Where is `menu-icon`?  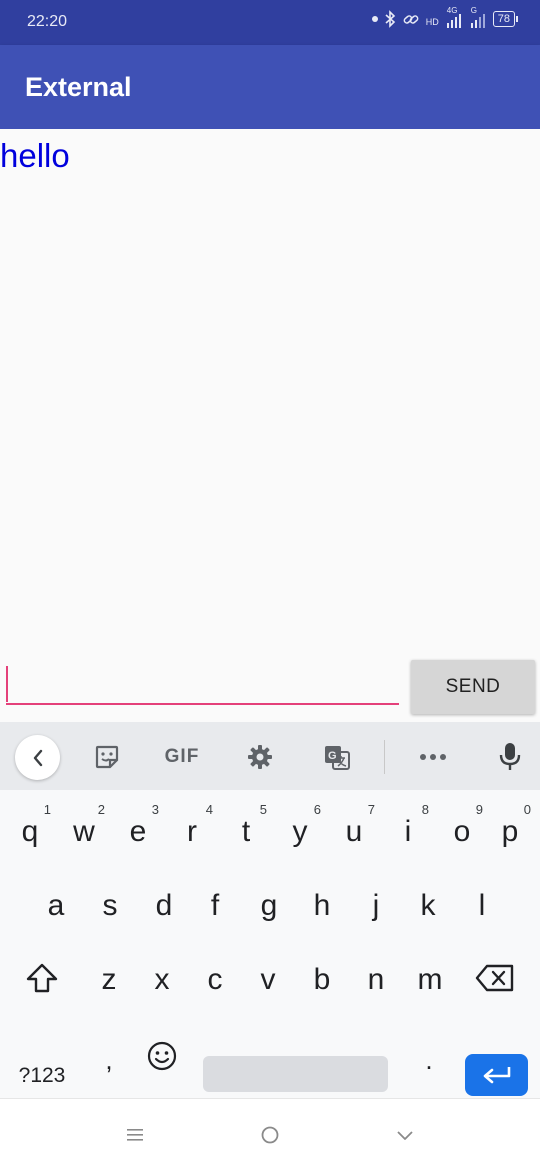 menu-icon is located at coordinates (135, 1135).